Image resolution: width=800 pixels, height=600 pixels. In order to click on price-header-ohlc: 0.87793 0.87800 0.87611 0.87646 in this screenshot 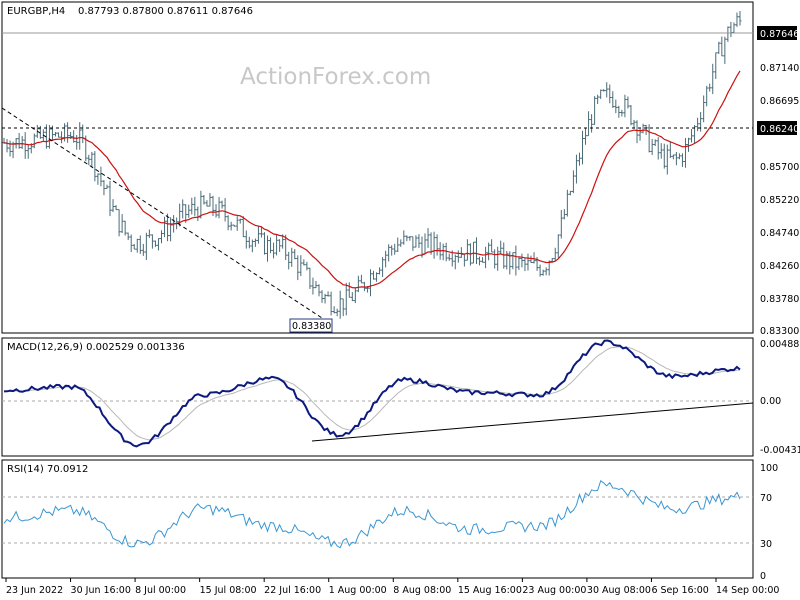, I will do `click(165, 11)`.